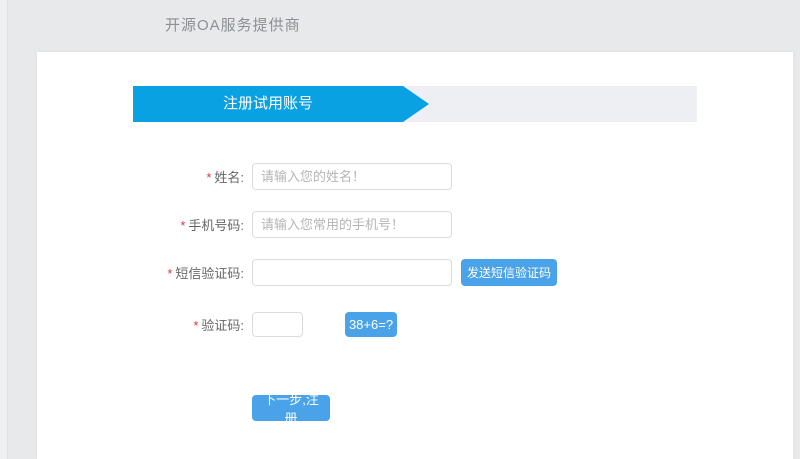 The image size is (800, 459). I want to click on left-edge-strip, so click(4, 229).